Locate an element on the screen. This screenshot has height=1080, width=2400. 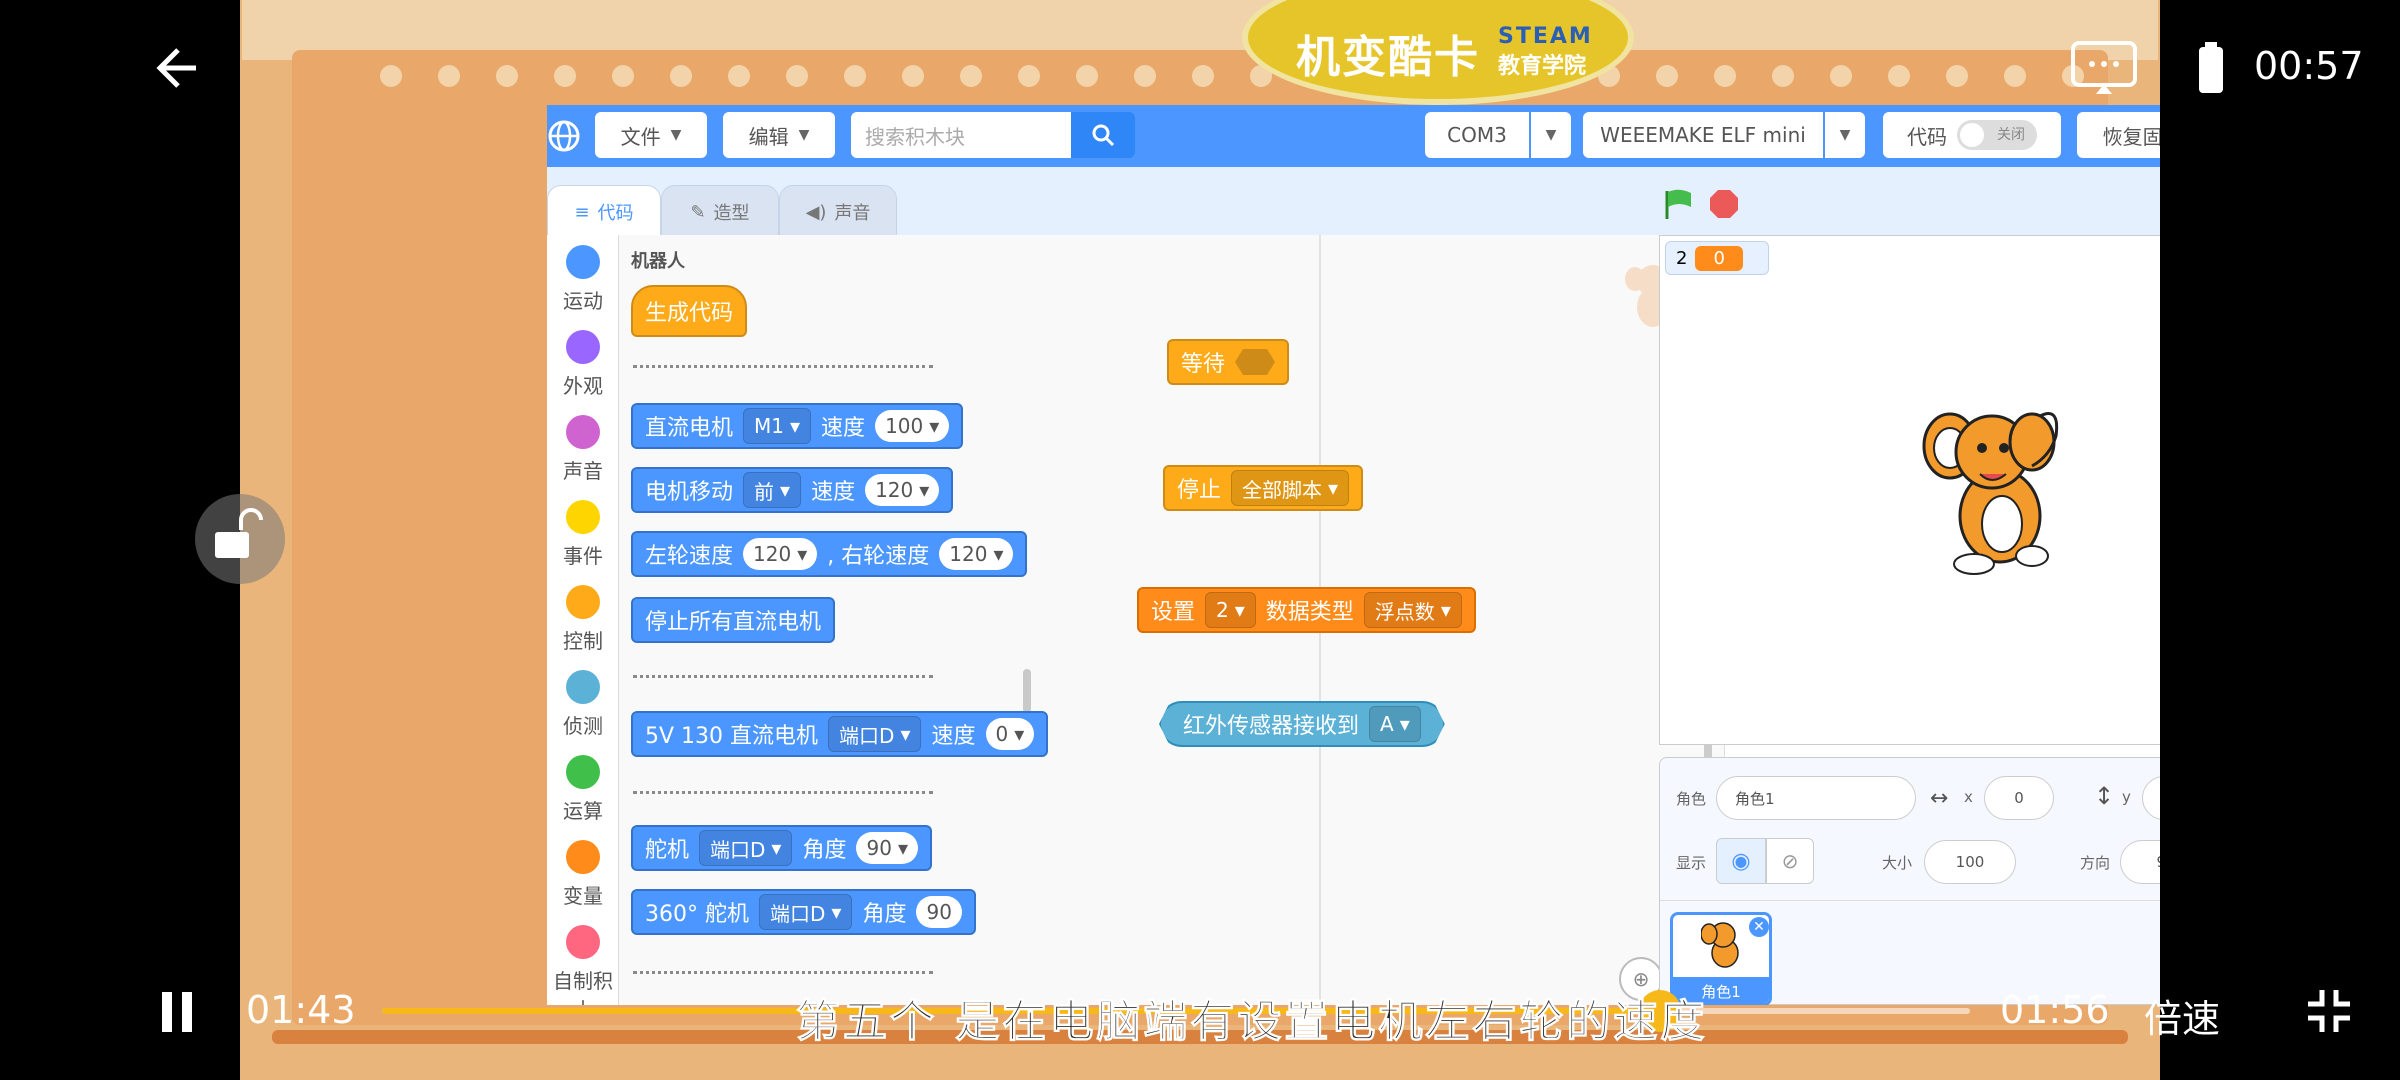
motor-5v-block: 5V 130 直流电机 端口D ▾ 速度 0 ▾ is located at coordinates (840, 734).